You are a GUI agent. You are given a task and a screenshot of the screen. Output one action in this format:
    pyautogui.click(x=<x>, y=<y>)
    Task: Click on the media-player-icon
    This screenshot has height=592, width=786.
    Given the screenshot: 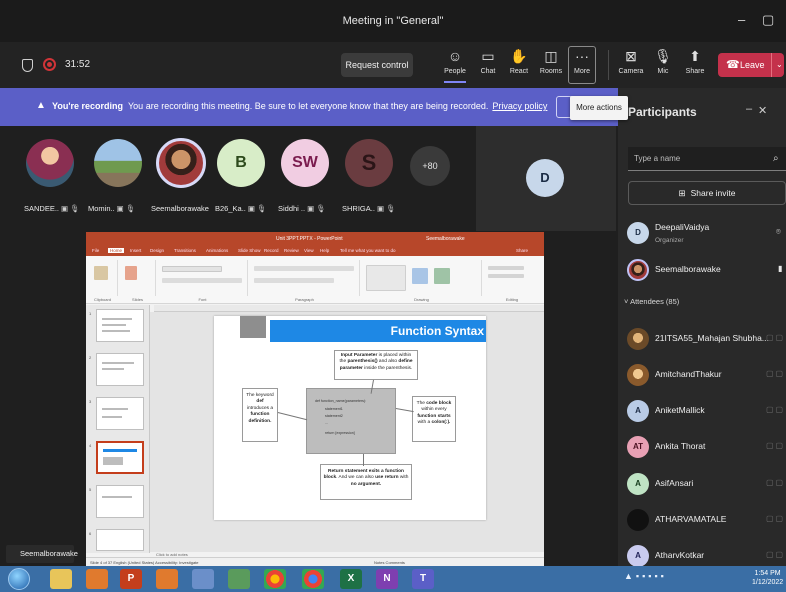 What is the action you would take?
    pyautogui.click(x=97, y=579)
    